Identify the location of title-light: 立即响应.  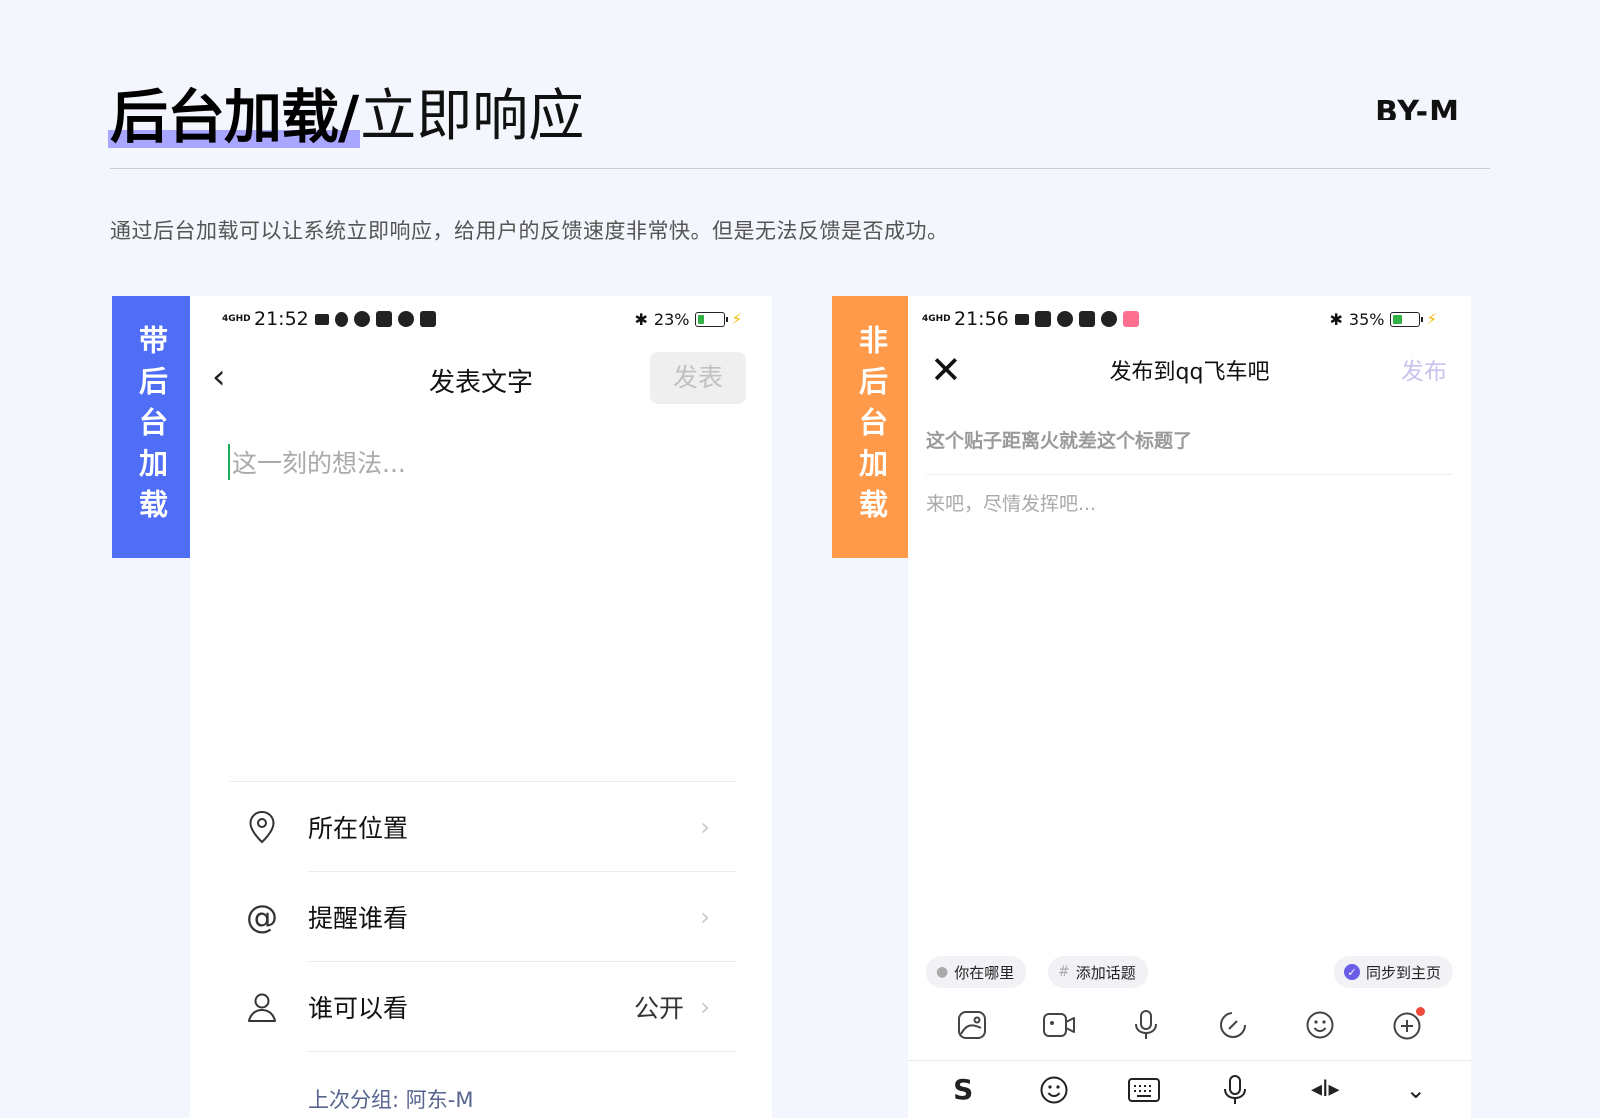
(472, 116).